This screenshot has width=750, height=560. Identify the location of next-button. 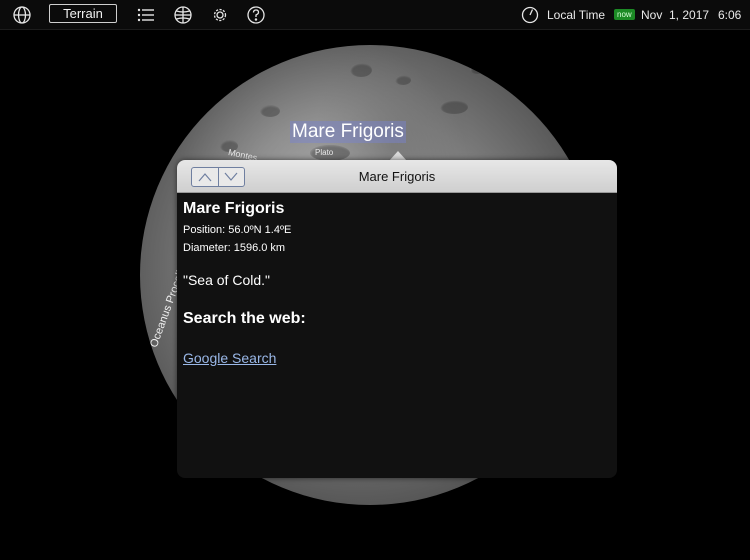
(231, 177).